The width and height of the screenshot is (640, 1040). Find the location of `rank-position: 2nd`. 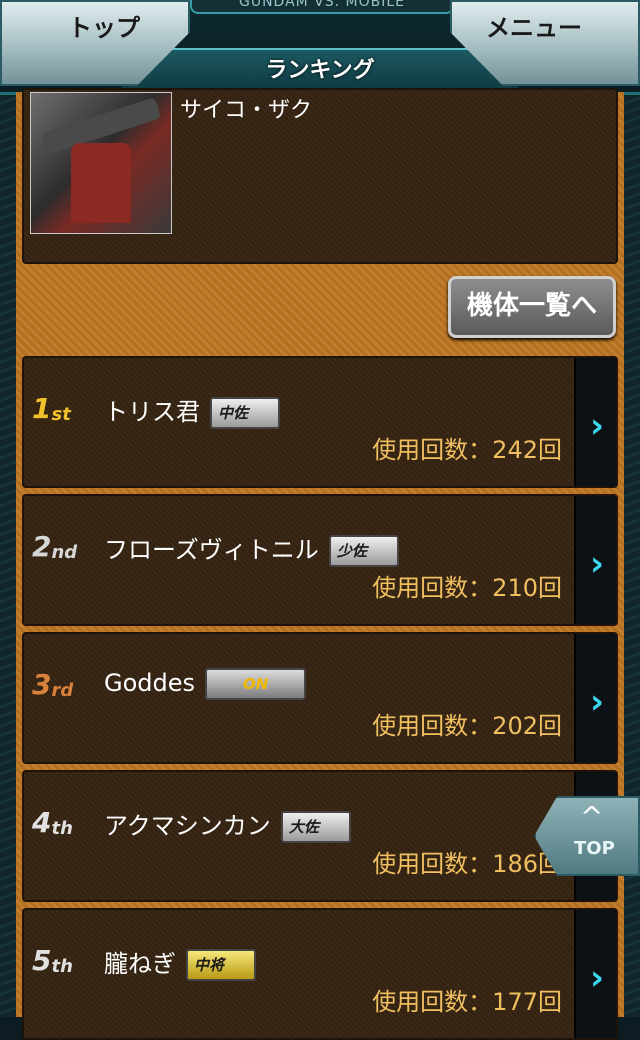

rank-position: 2nd is located at coordinates (55, 546).